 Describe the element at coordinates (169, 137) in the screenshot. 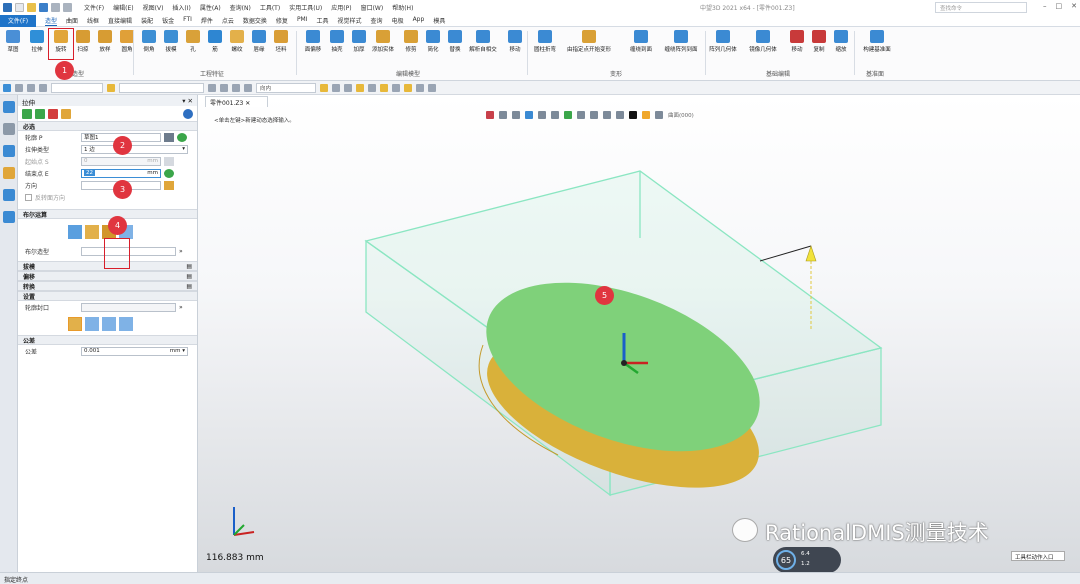

I see `sketch-edit-icon` at that location.